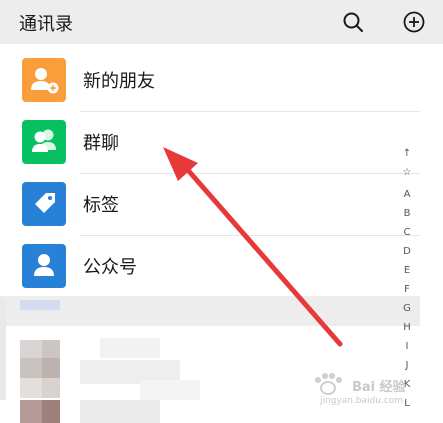  I want to click on top-bar: 通讯录, so click(221, 22).